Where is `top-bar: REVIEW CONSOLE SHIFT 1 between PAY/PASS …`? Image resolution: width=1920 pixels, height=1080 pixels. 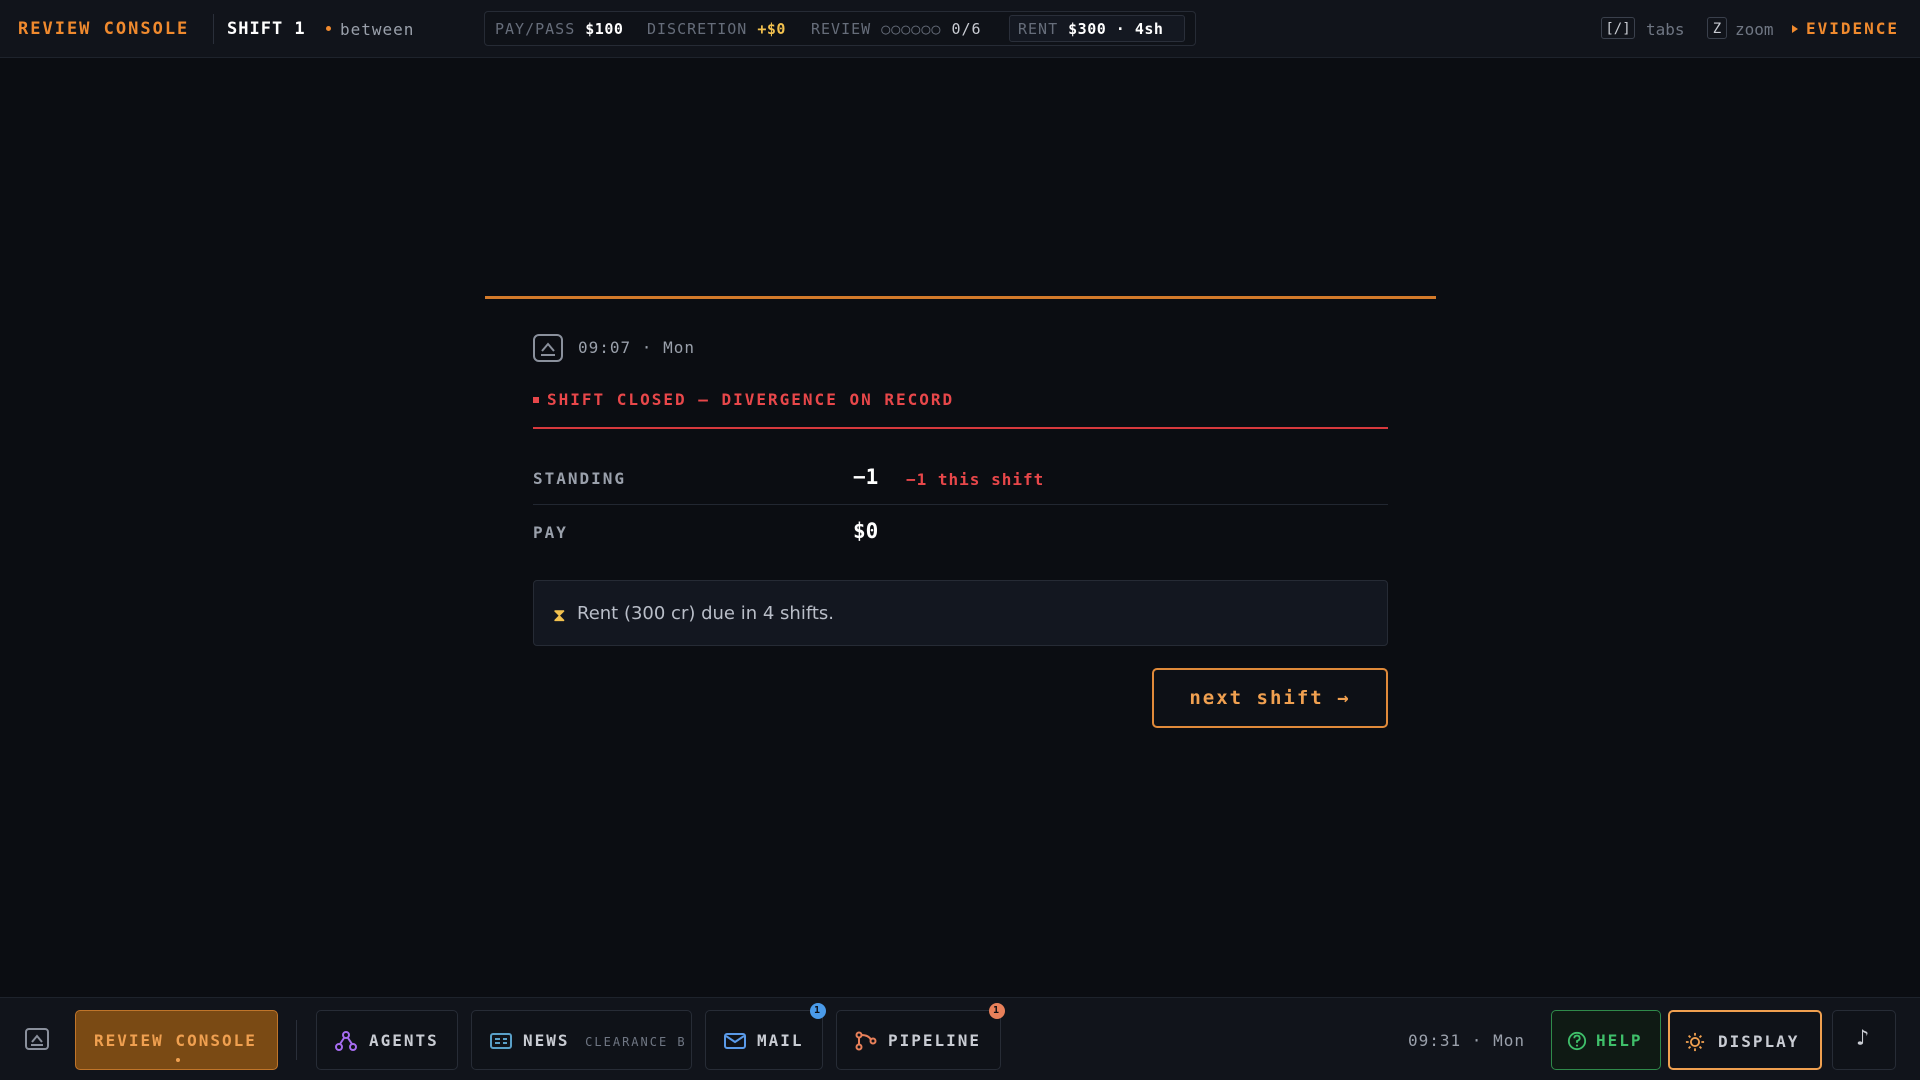
top-bar: REVIEW CONSOLE SHIFT 1 between PAY/PASS … is located at coordinates (960, 29).